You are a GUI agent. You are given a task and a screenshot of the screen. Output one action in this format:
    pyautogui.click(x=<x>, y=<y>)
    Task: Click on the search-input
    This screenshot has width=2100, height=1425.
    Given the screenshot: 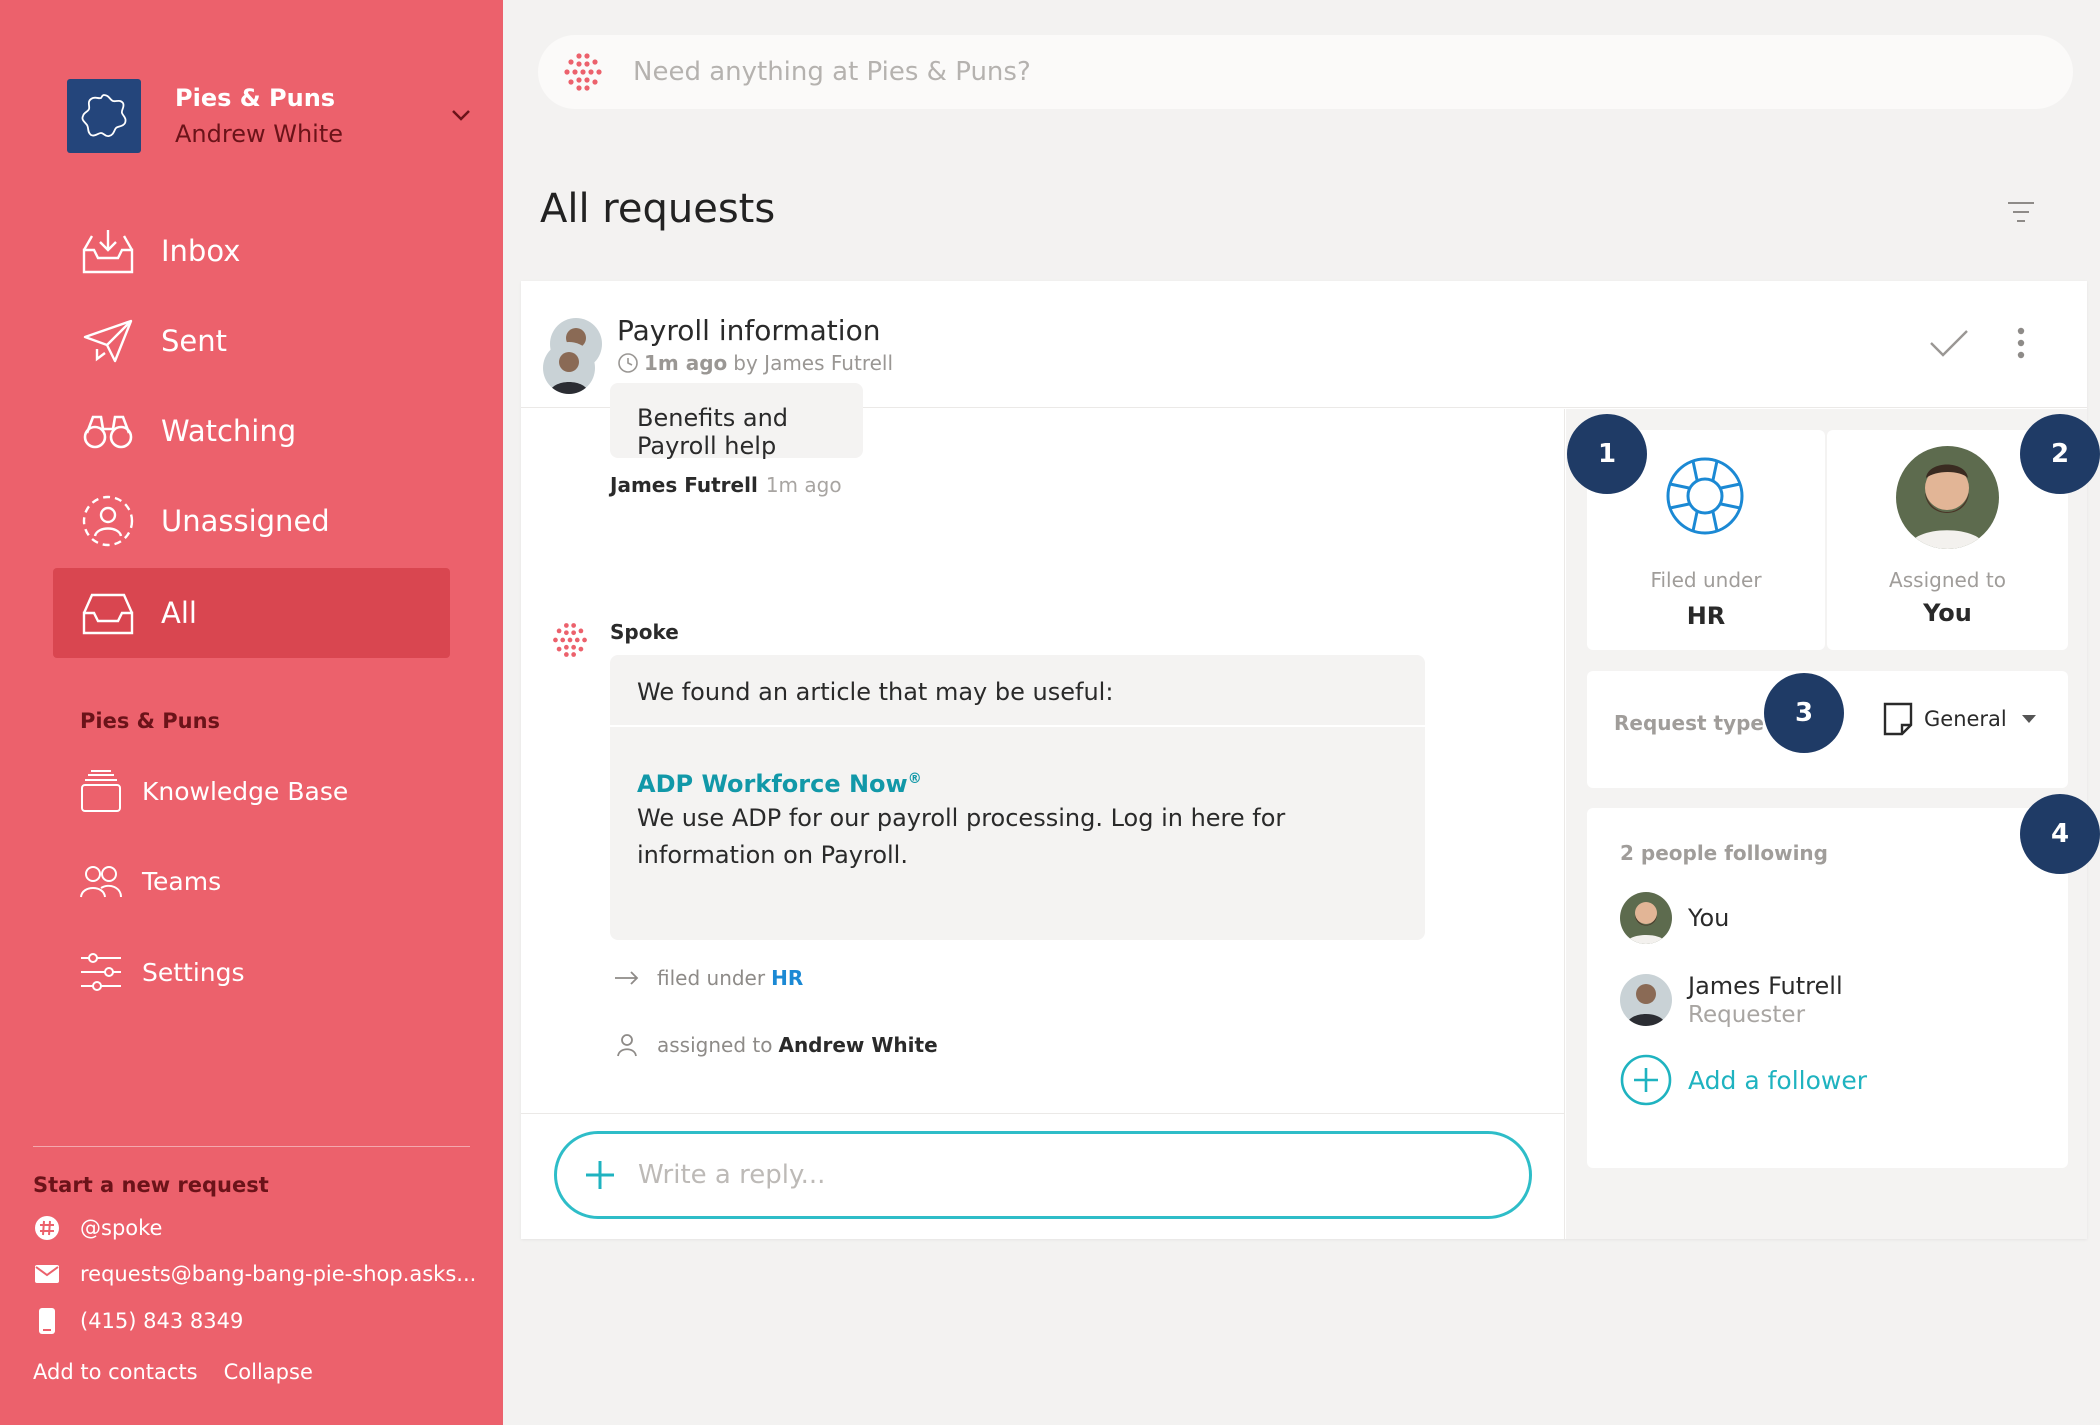 What is the action you would take?
    pyautogui.click(x=1283, y=72)
    